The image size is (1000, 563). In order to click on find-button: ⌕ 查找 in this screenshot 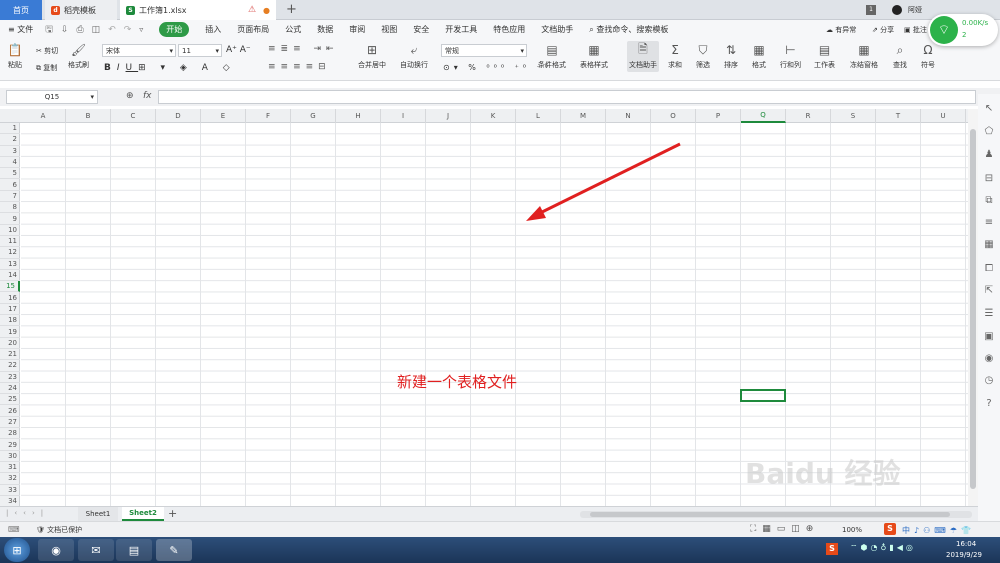, I will do `click(900, 56)`.